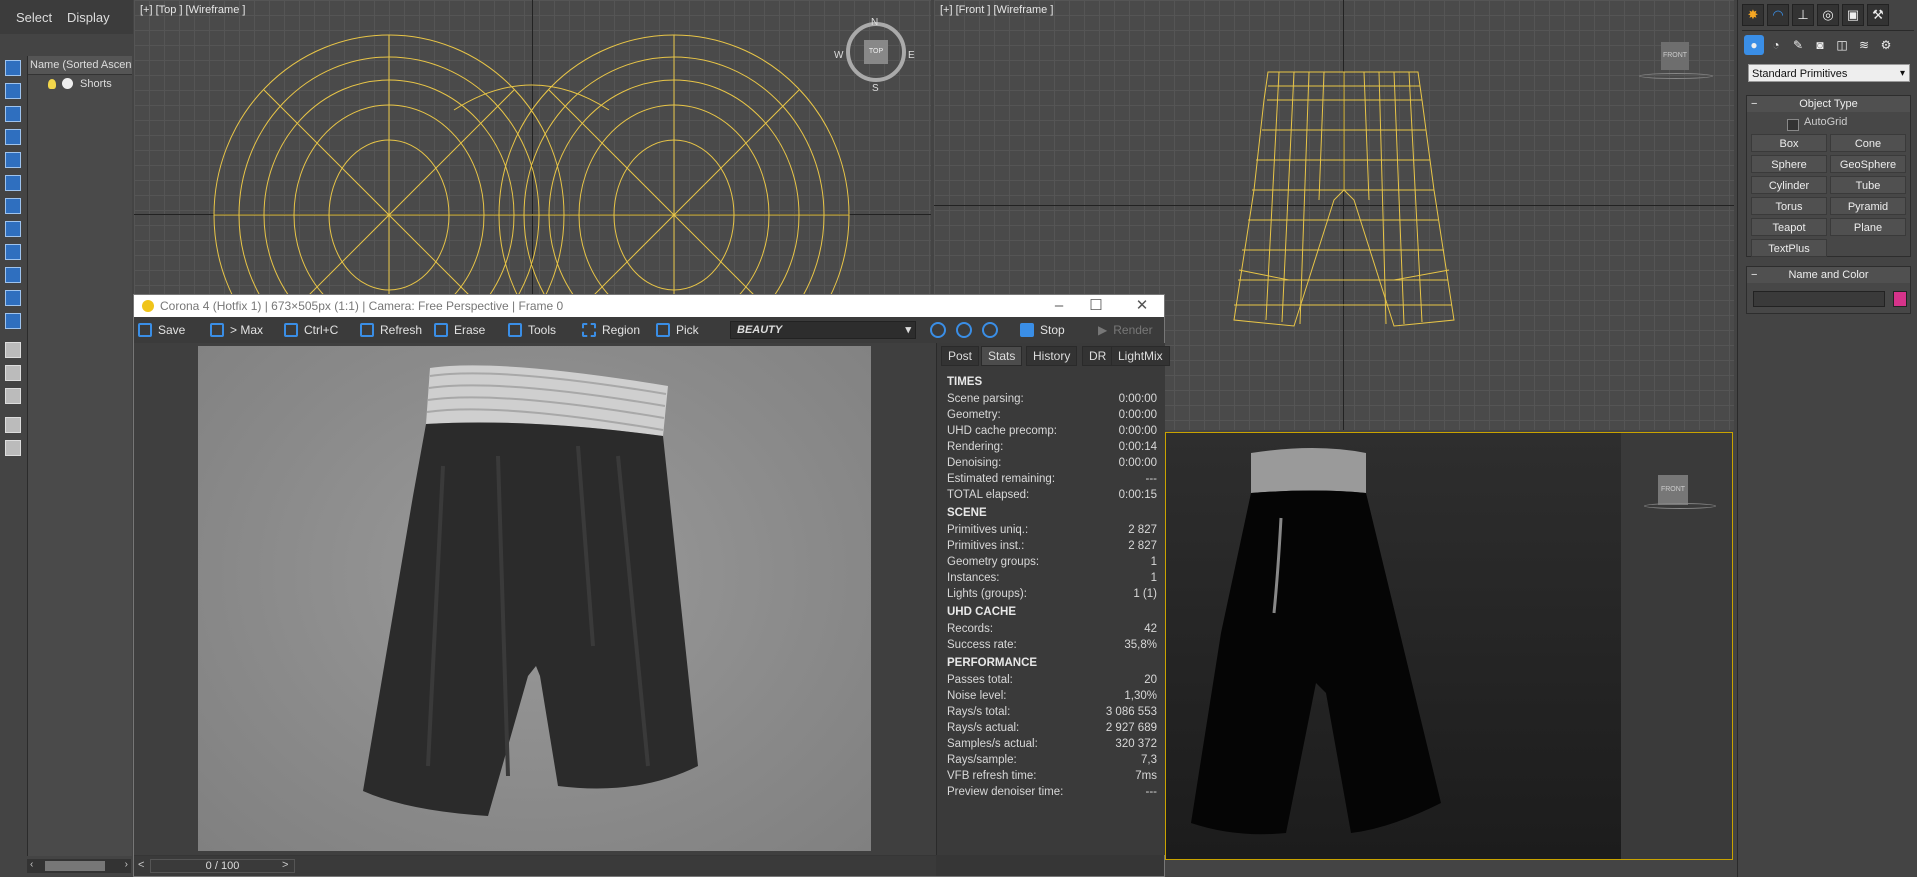  Describe the element at coordinates (938, 330) in the screenshot. I see `zoom-in-icon` at that location.